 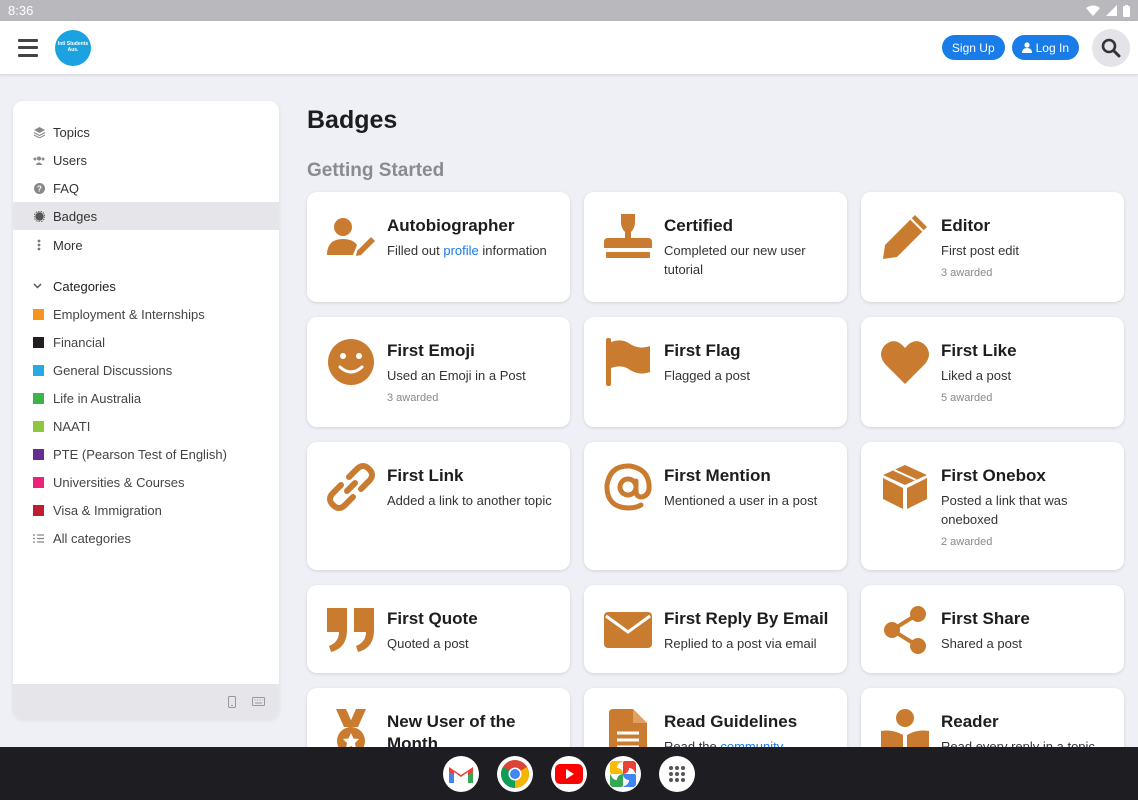 I want to click on category-pte: PTE (Pearson Test of English), so click(x=146, y=454).